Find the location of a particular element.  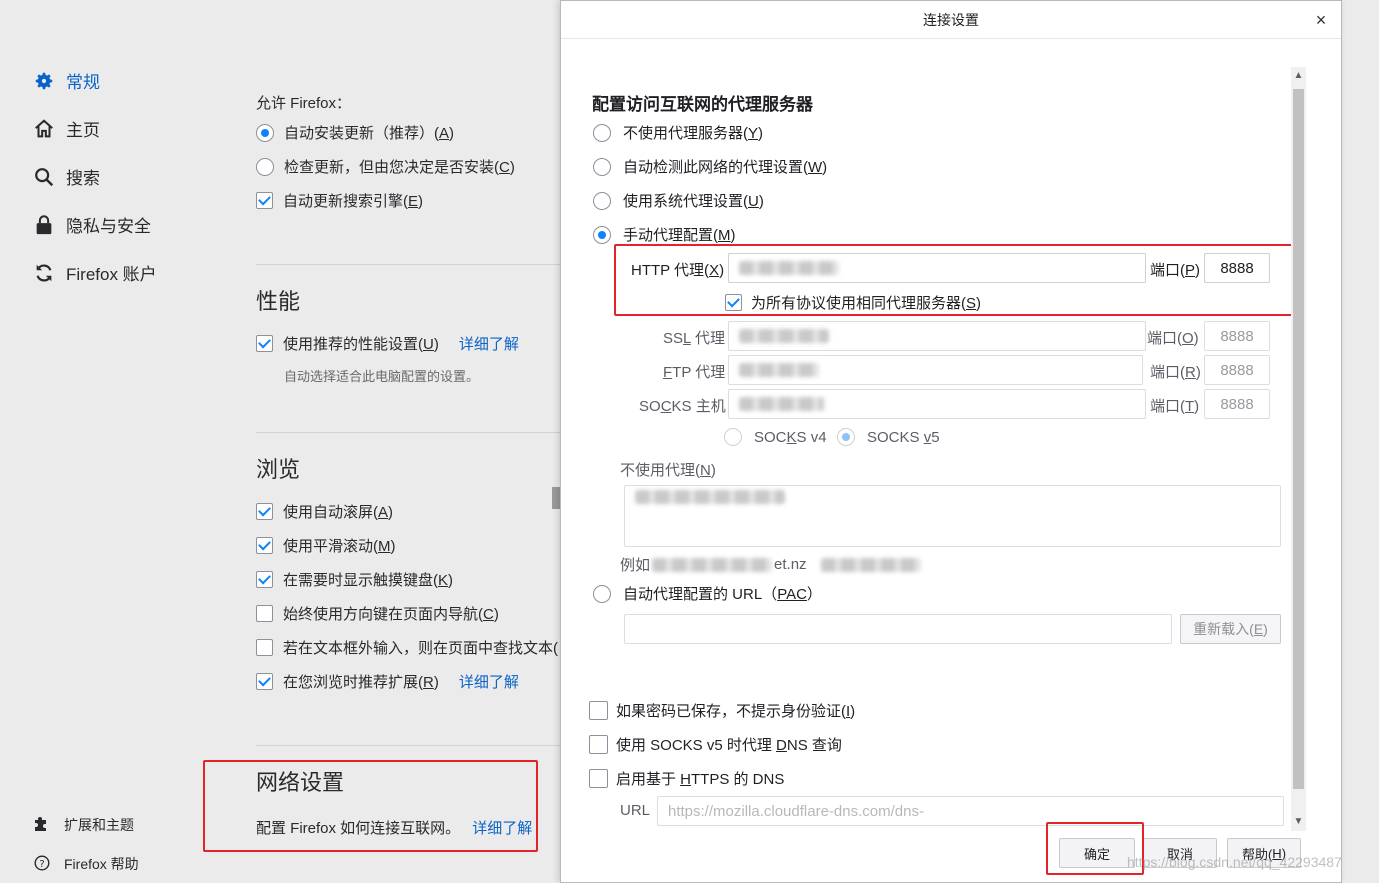

browsing-option: 使用平滑滚动(M) is located at coordinates (326, 545).